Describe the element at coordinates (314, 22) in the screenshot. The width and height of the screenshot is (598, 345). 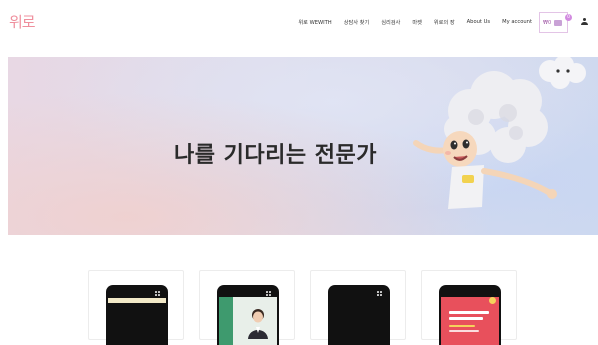
I see `nav-item-wewith: 위로 WEWITH` at that location.